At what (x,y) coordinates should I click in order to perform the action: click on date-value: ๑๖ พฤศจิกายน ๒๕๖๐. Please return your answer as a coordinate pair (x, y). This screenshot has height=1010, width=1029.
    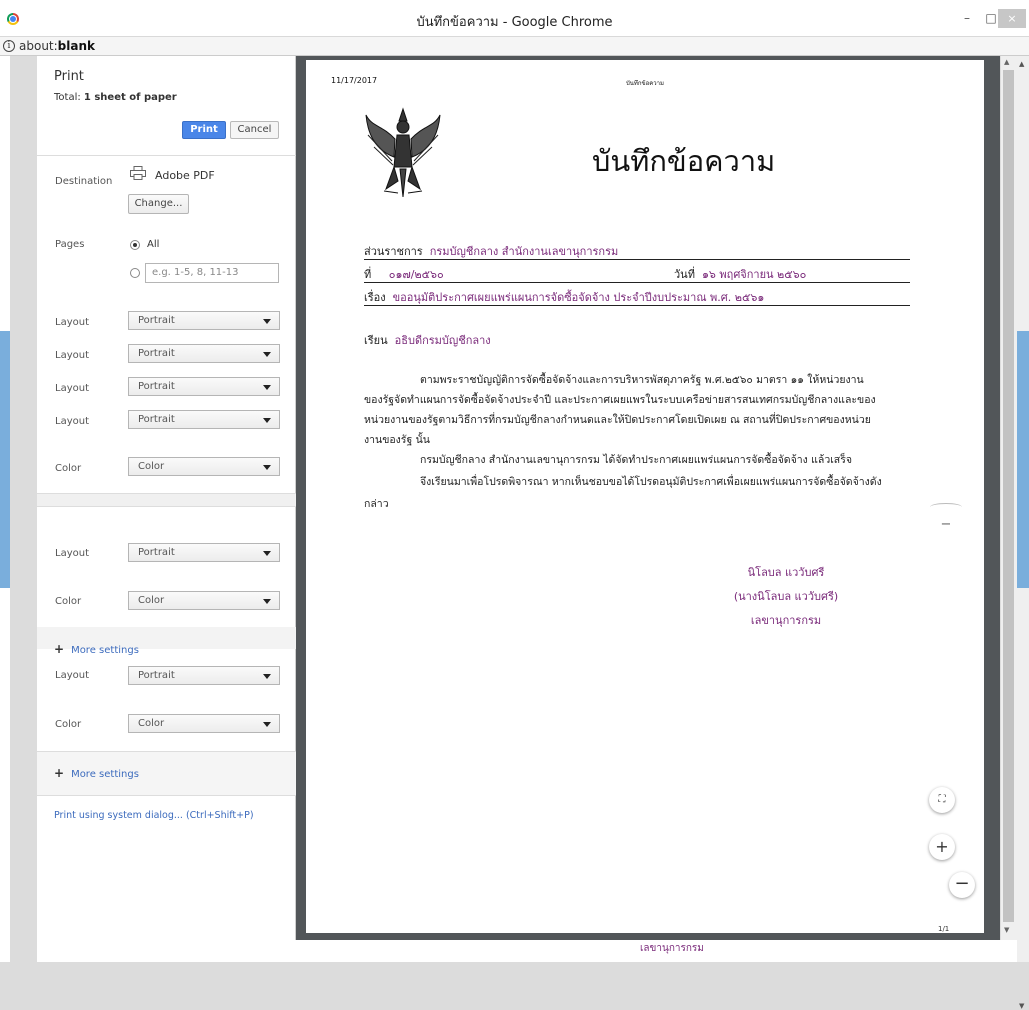
    Looking at the image, I should click on (754, 274).